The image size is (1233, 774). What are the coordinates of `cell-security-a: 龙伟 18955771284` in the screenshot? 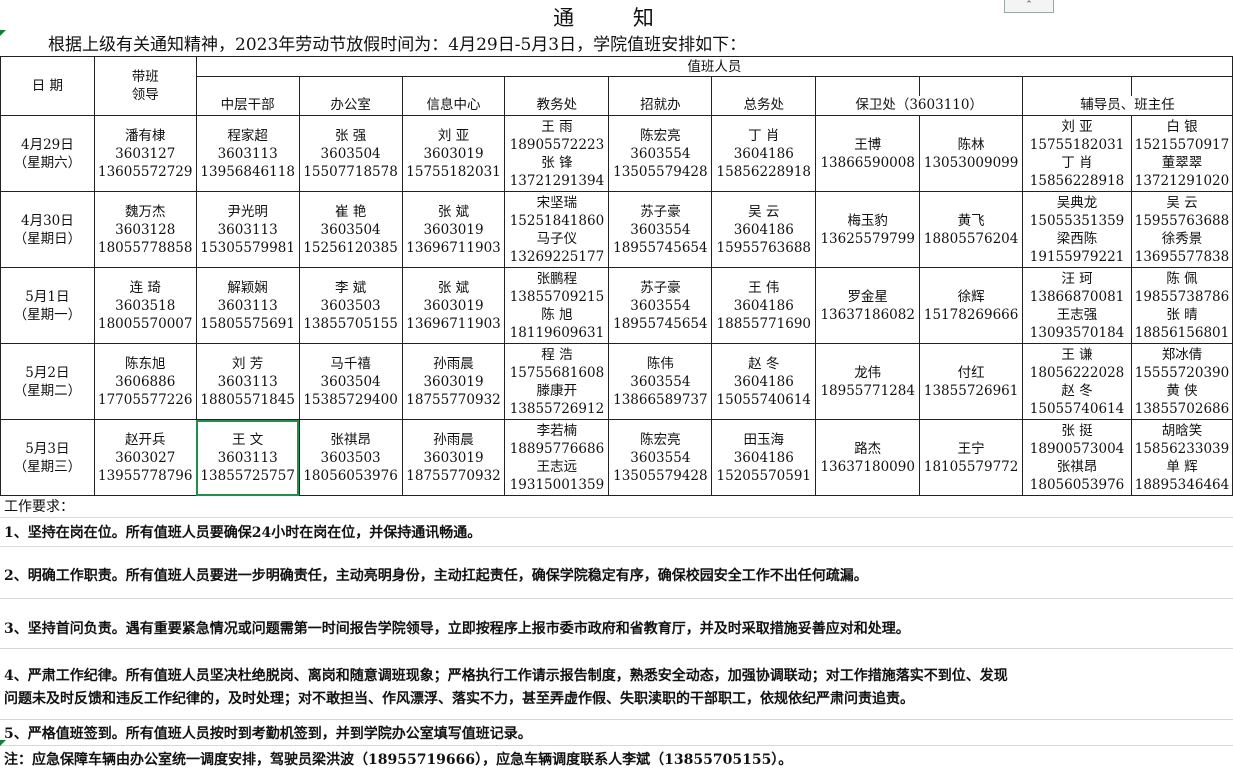 It's located at (868, 381).